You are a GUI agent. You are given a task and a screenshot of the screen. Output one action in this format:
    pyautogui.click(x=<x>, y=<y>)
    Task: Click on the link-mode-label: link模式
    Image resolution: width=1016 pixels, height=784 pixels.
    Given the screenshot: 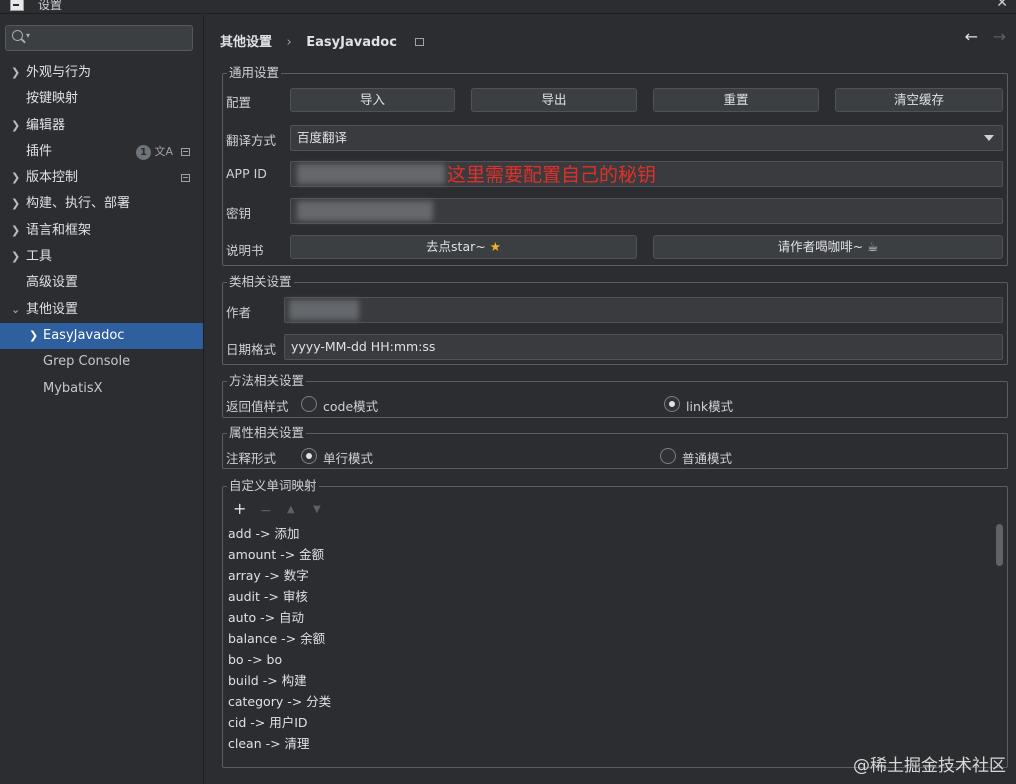 What is the action you would take?
    pyautogui.click(x=709, y=405)
    